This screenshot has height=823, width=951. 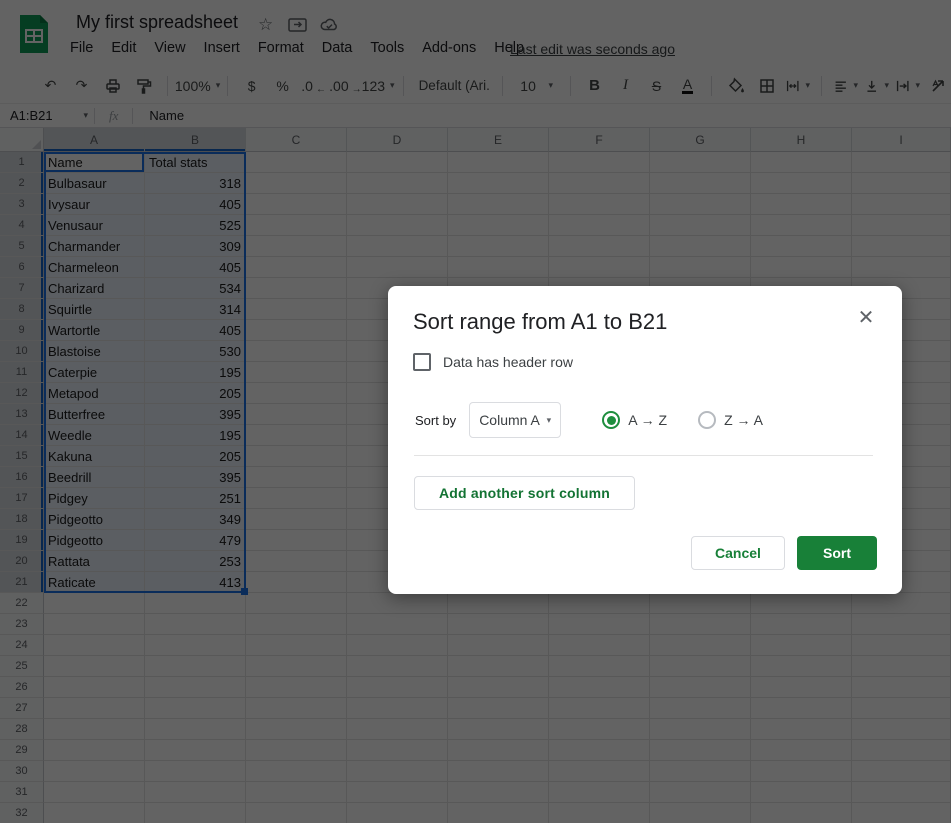 I want to click on sort-column-dropdown: Column A ▾, so click(x=515, y=420).